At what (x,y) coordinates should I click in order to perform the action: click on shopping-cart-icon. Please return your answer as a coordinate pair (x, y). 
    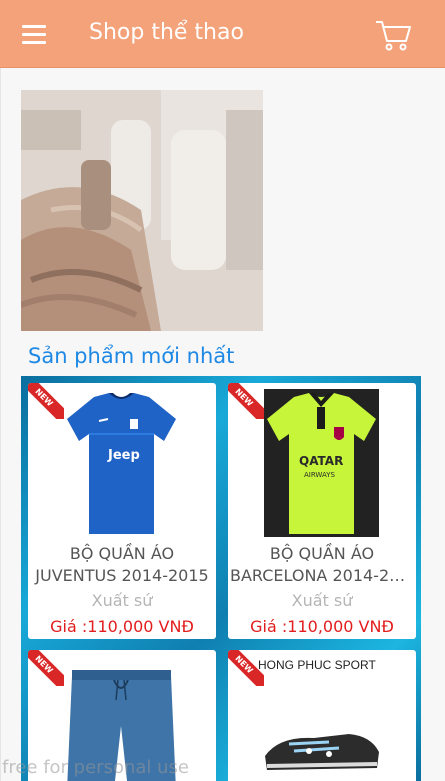
    Looking at the image, I should click on (393, 35).